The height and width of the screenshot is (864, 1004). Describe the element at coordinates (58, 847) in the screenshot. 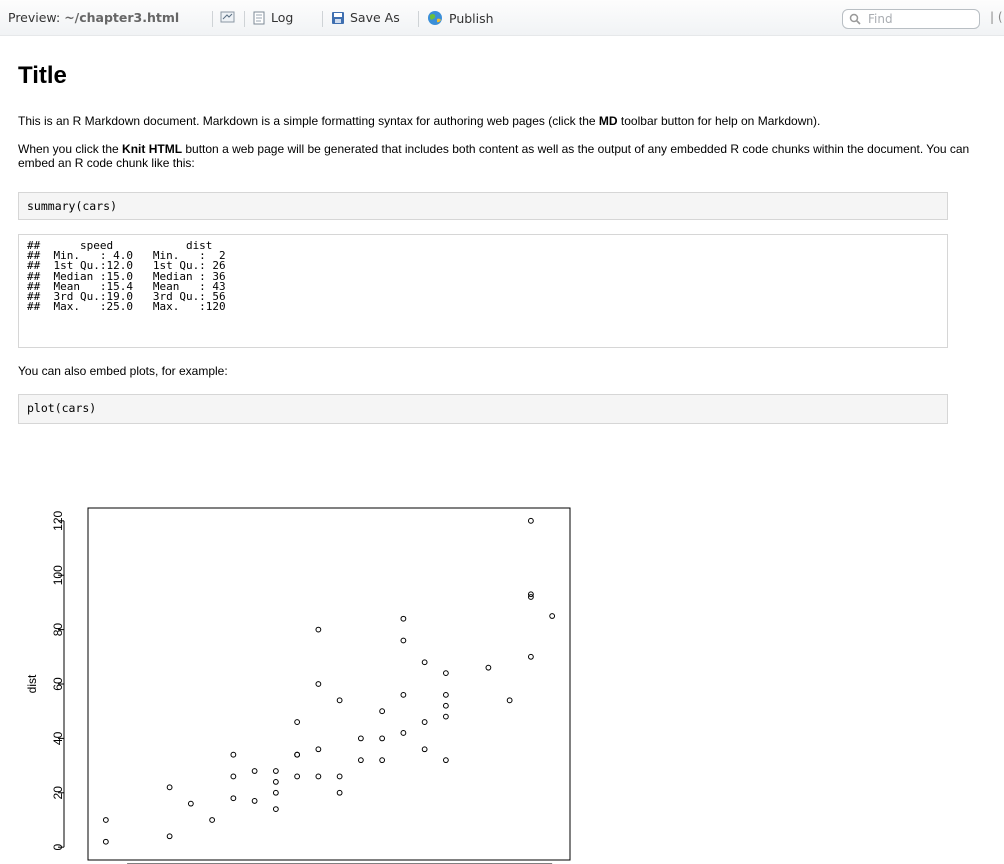

I see `y-tick-label: 0` at that location.